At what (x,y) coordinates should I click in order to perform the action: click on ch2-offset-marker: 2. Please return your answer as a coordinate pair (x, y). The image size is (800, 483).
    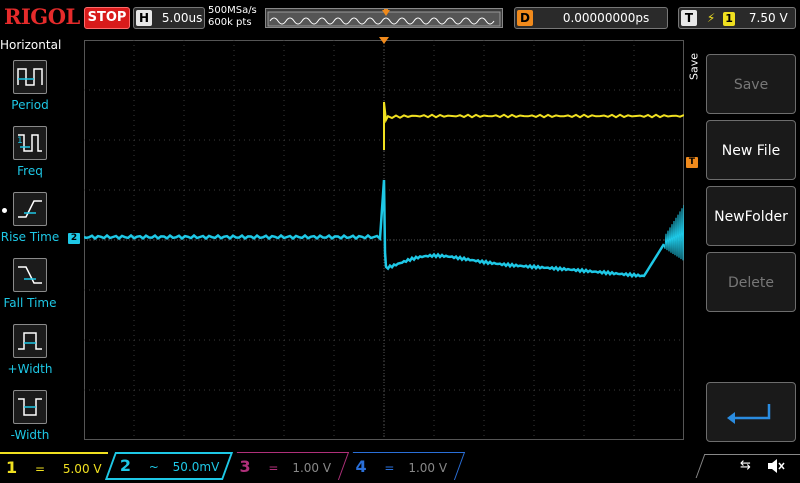
    Looking at the image, I should click on (74, 238).